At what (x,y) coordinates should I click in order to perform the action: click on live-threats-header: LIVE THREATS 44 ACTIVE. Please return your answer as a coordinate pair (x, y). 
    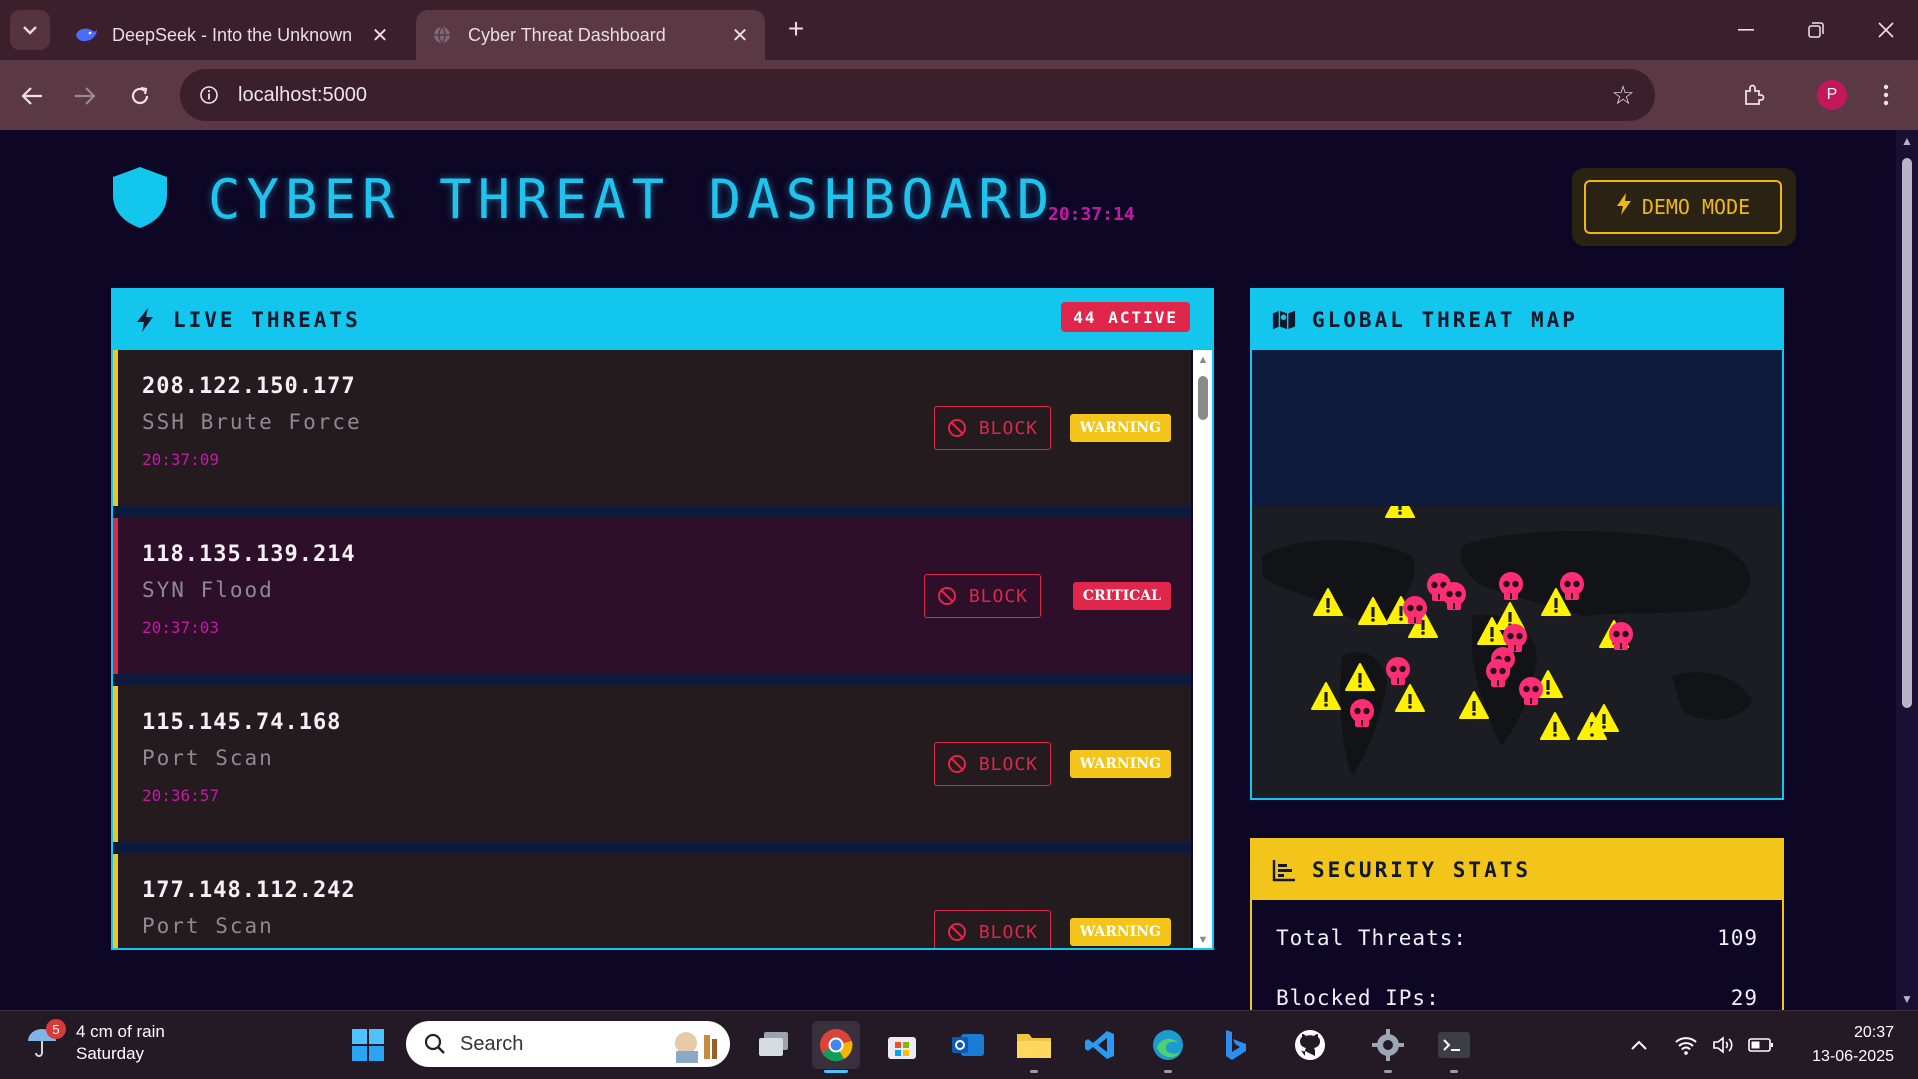
    Looking at the image, I should click on (662, 320).